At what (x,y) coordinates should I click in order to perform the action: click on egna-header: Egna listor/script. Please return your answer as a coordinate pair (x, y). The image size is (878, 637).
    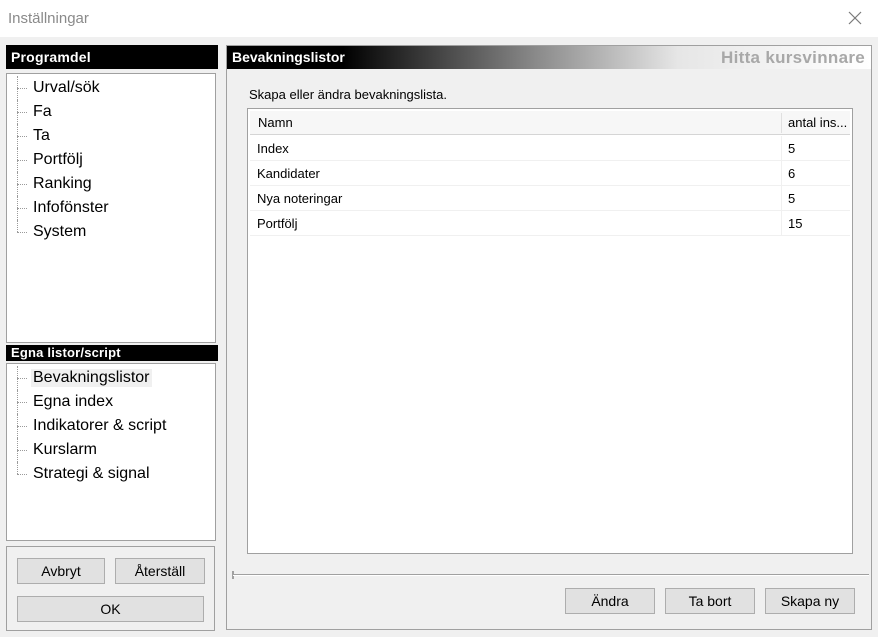
    Looking at the image, I should click on (112, 353).